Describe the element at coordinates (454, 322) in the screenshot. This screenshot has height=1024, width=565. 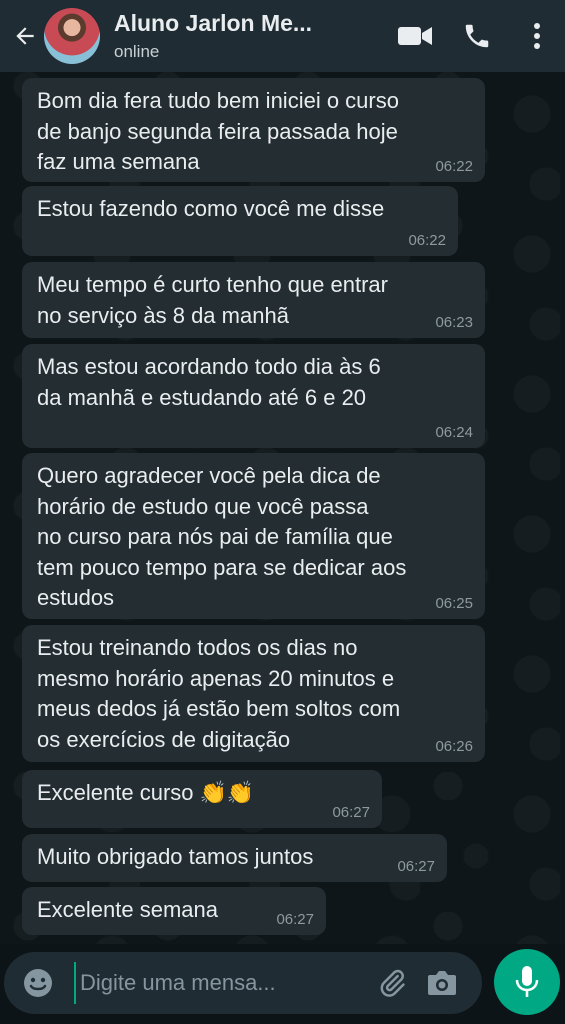
I see `message-time: 06:23` at that location.